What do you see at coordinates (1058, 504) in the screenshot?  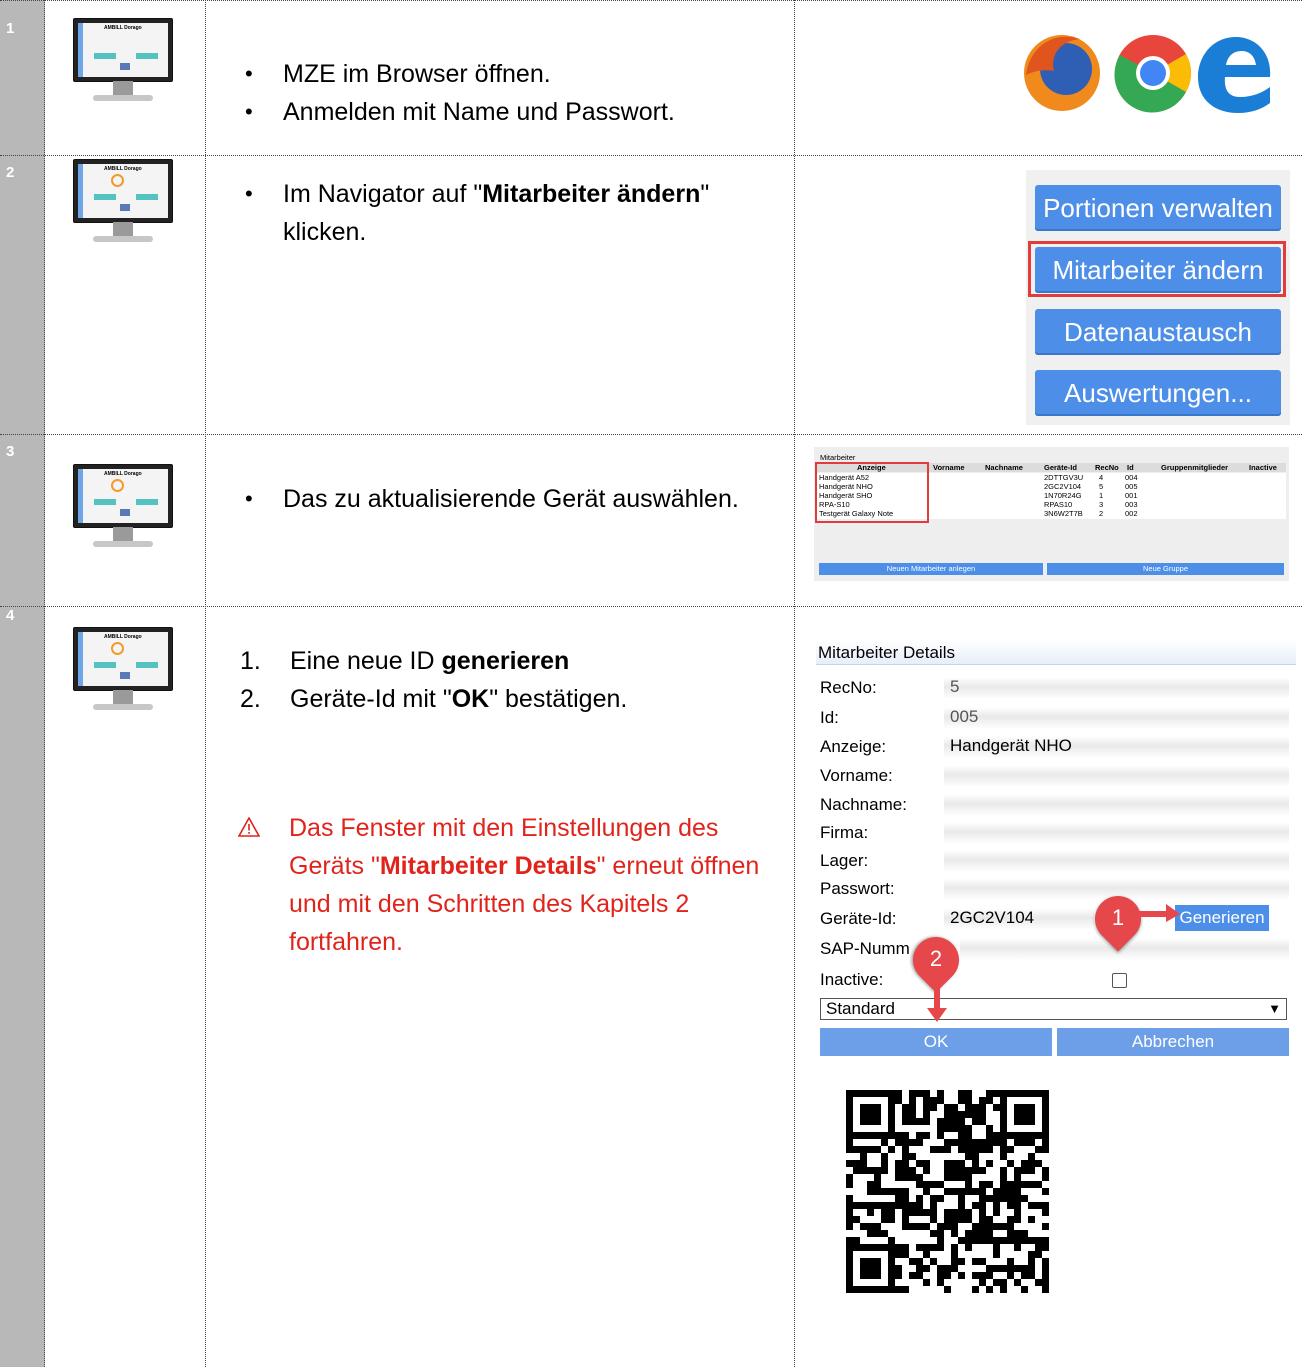 I see `cell: RPAS10` at bounding box center [1058, 504].